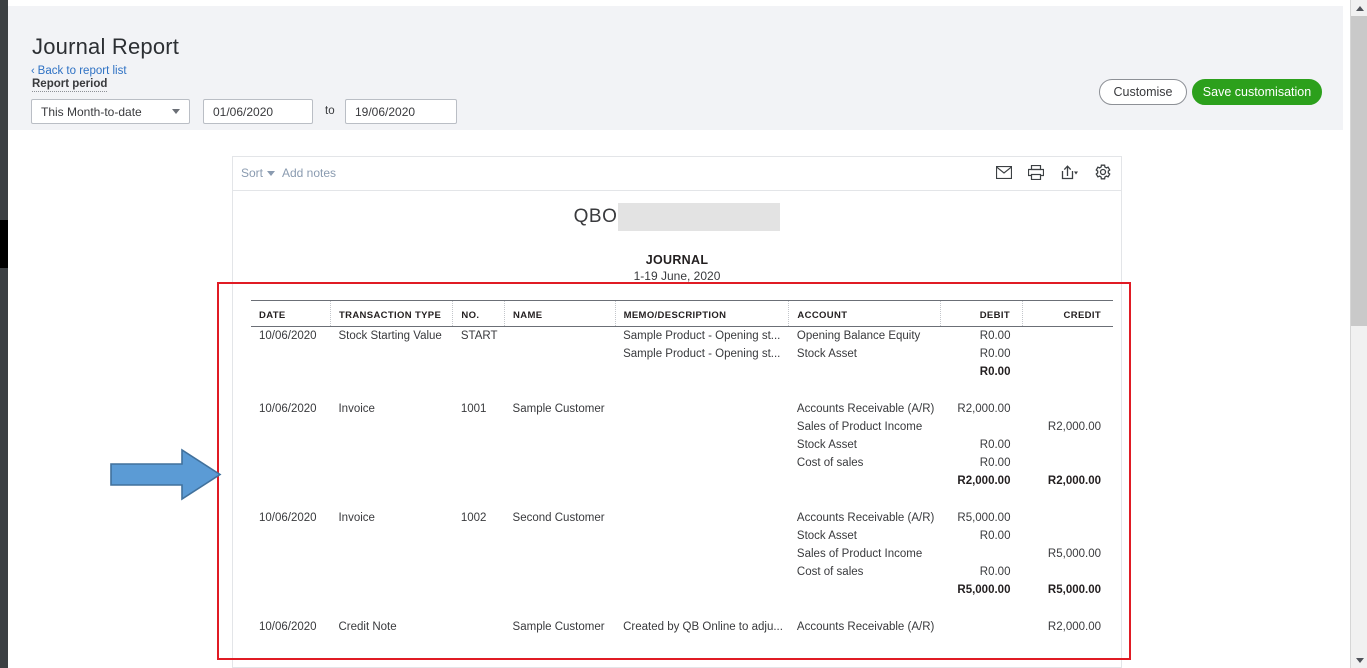 Image resolution: width=1367 pixels, height=668 pixels. I want to click on report-company-header: QBO, so click(677, 217).